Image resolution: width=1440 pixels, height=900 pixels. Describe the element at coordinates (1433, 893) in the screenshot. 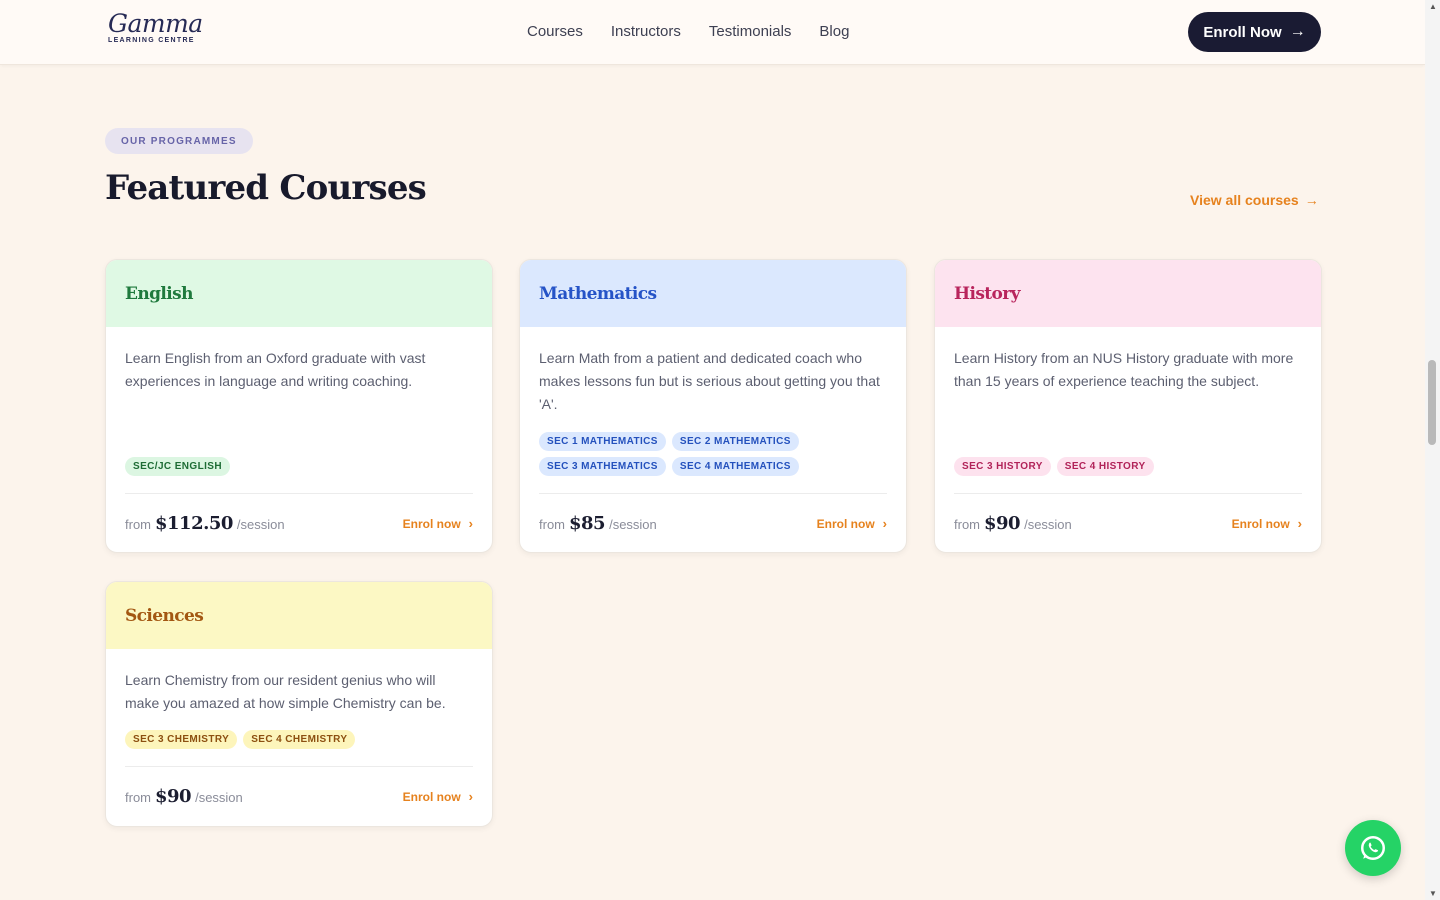

I see `scroll-down-icon: ▼` at that location.